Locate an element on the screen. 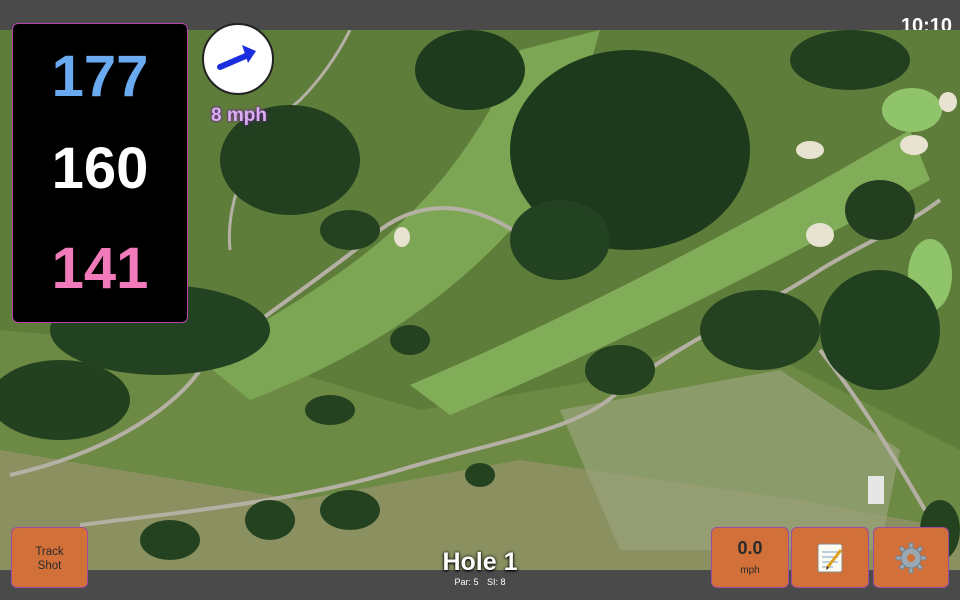 Image resolution: width=960 pixels, height=600 pixels. wind-speed: 8 mph is located at coordinates (239, 115).